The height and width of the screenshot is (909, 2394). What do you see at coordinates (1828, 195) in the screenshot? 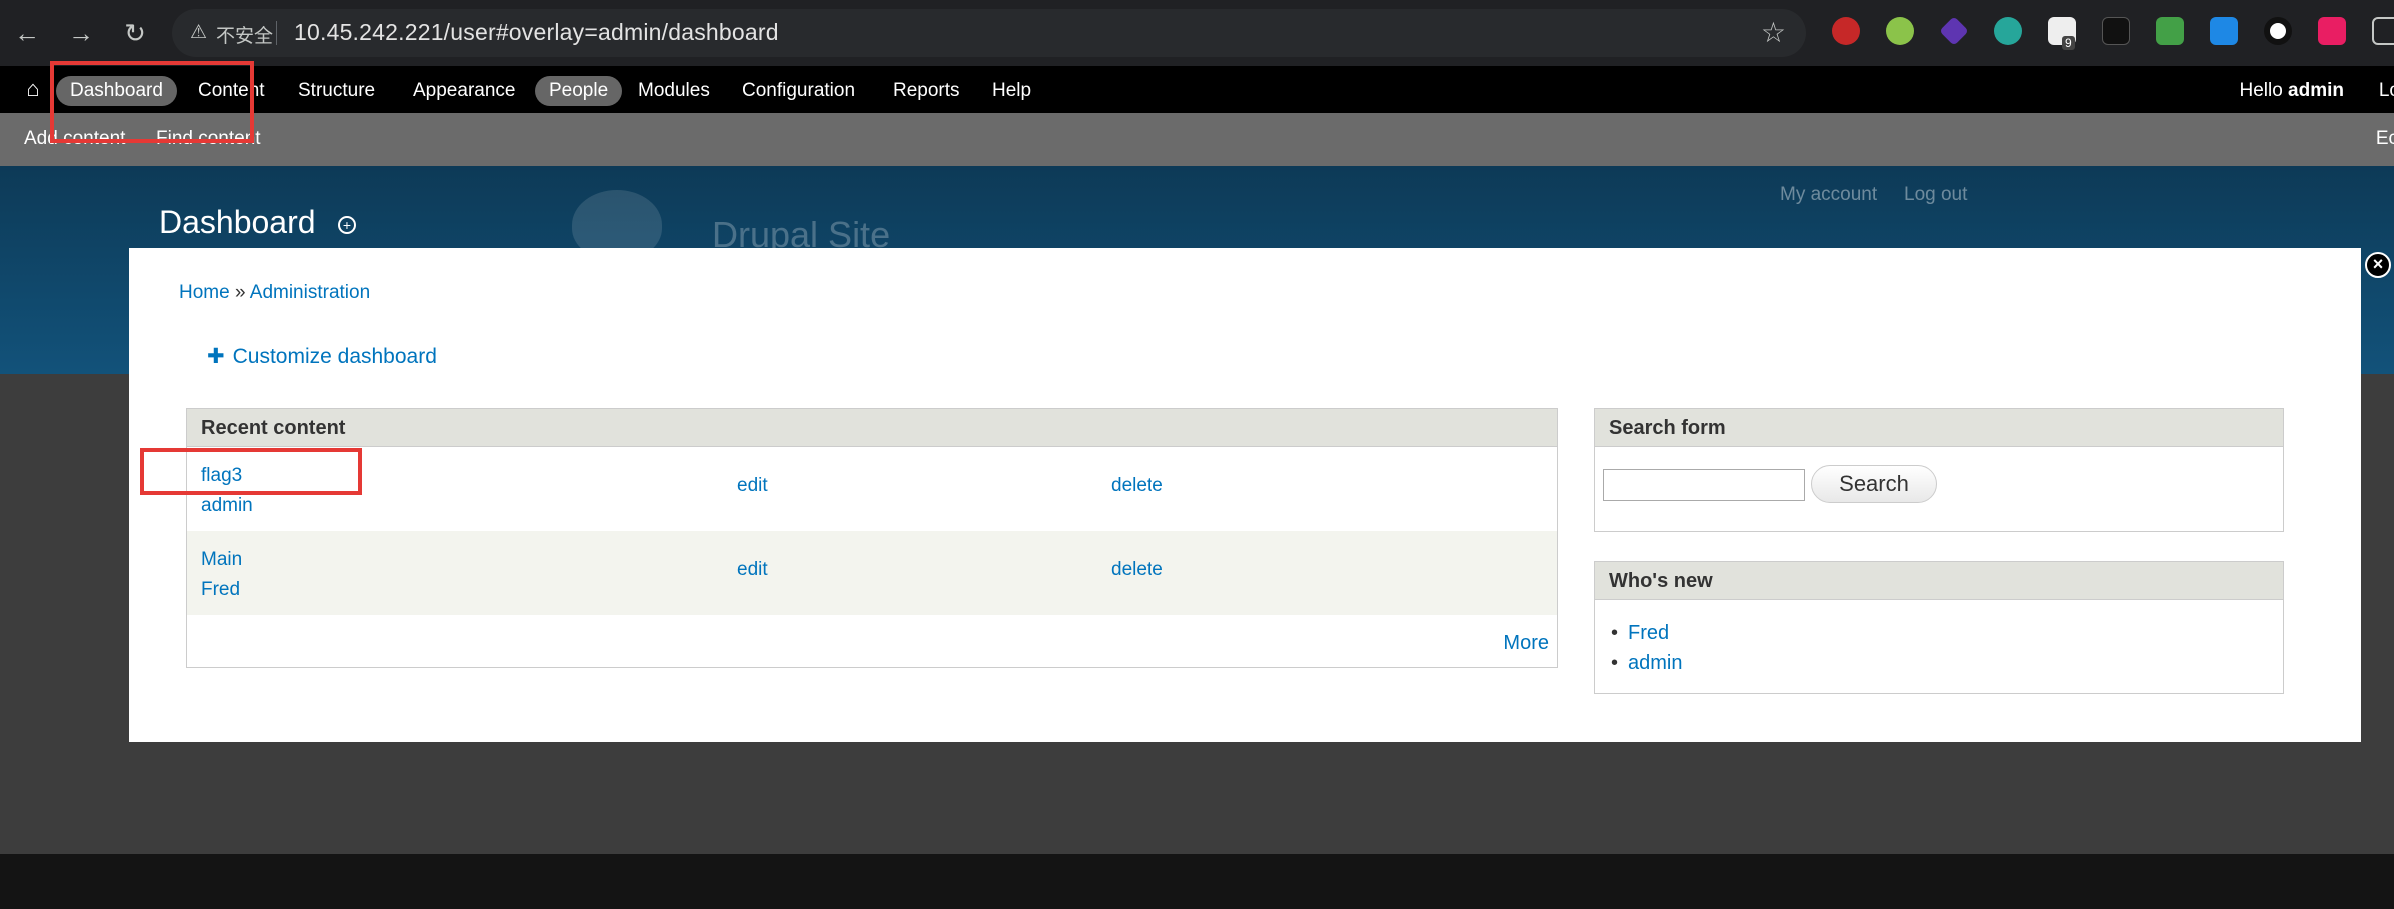
I see `my-account-link: My account` at bounding box center [1828, 195].